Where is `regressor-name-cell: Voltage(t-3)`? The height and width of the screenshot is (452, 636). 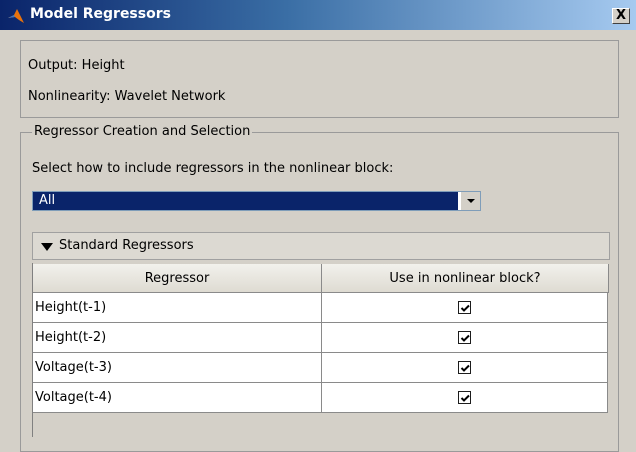 regressor-name-cell: Voltage(t-3) is located at coordinates (177, 368).